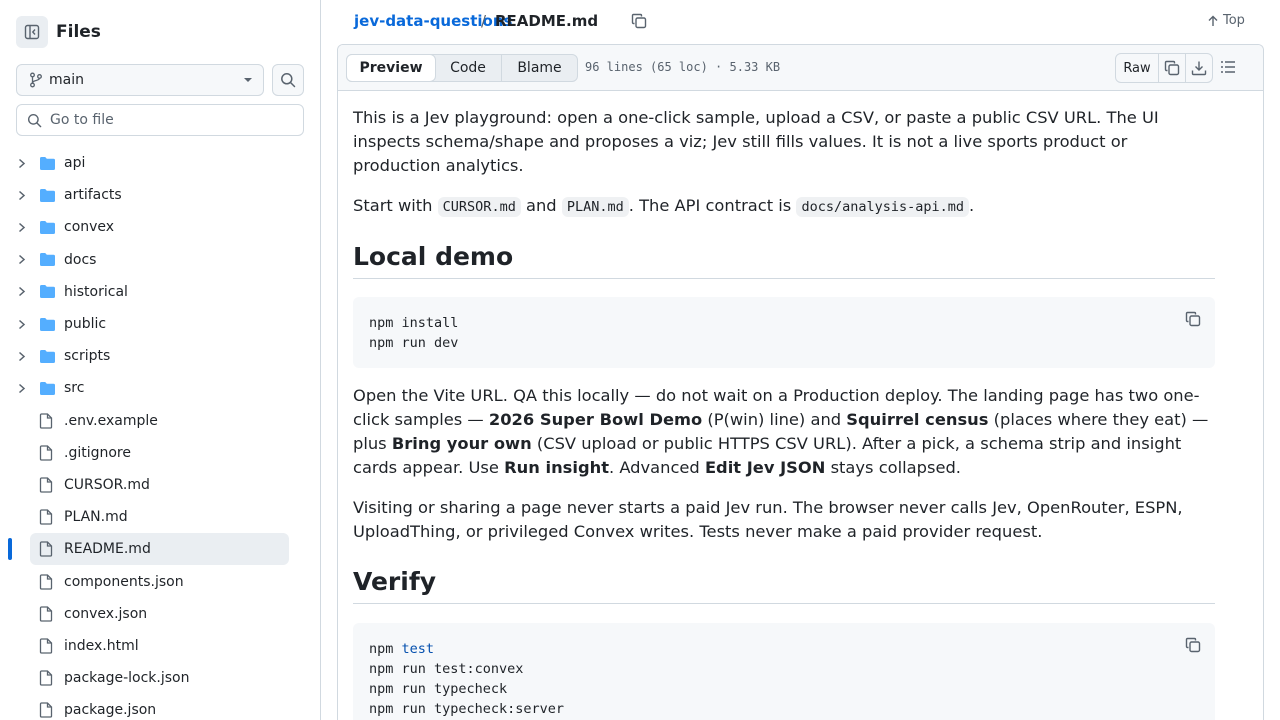 The width and height of the screenshot is (1280, 720). What do you see at coordinates (160, 292) in the screenshot?
I see `tree-folder-historical: historical` at bounding box center [160, 292].